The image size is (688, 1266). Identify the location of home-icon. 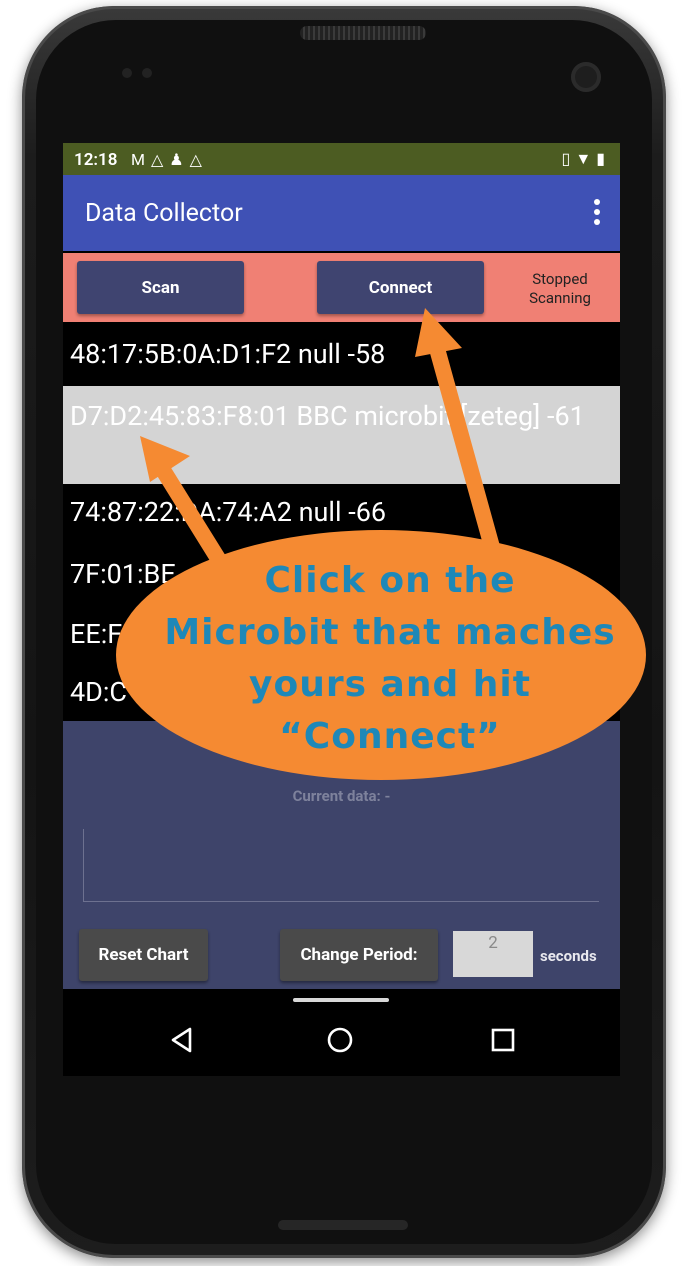
(340, 1040).